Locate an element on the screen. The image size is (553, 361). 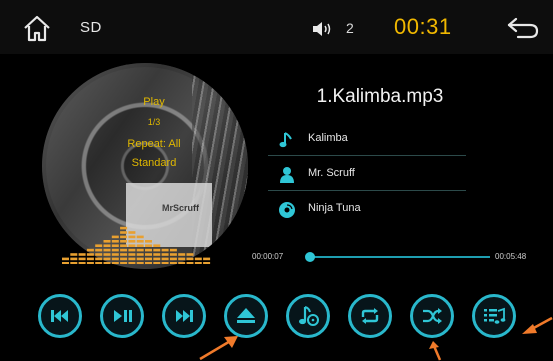
previous-button is located at coordinates (60, 316).